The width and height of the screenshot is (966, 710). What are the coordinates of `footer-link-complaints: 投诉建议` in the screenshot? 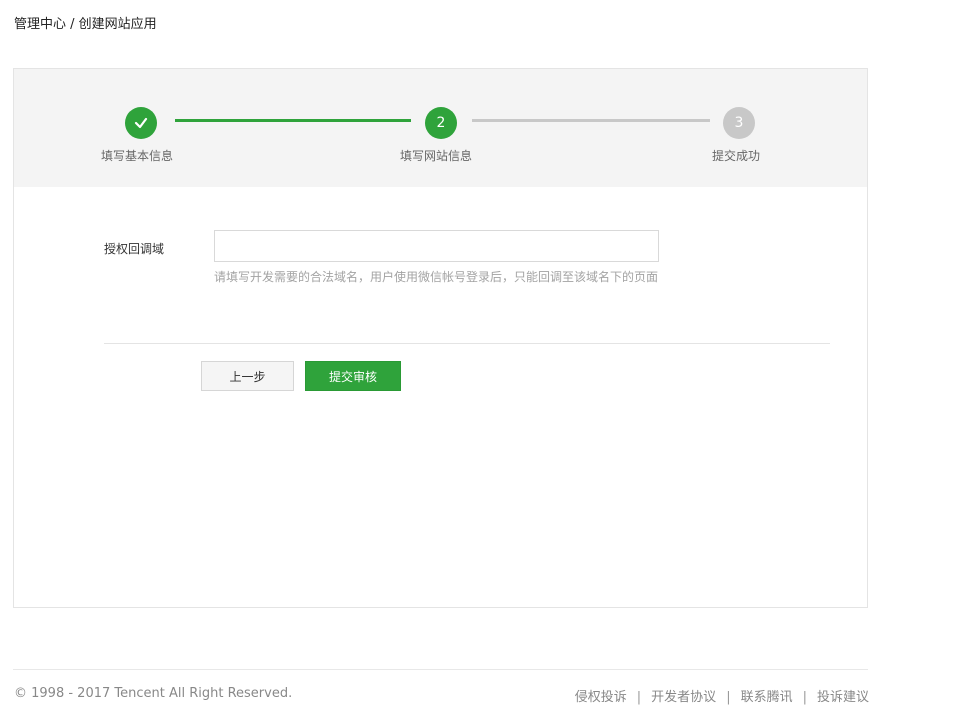 It's located at (843, 697).